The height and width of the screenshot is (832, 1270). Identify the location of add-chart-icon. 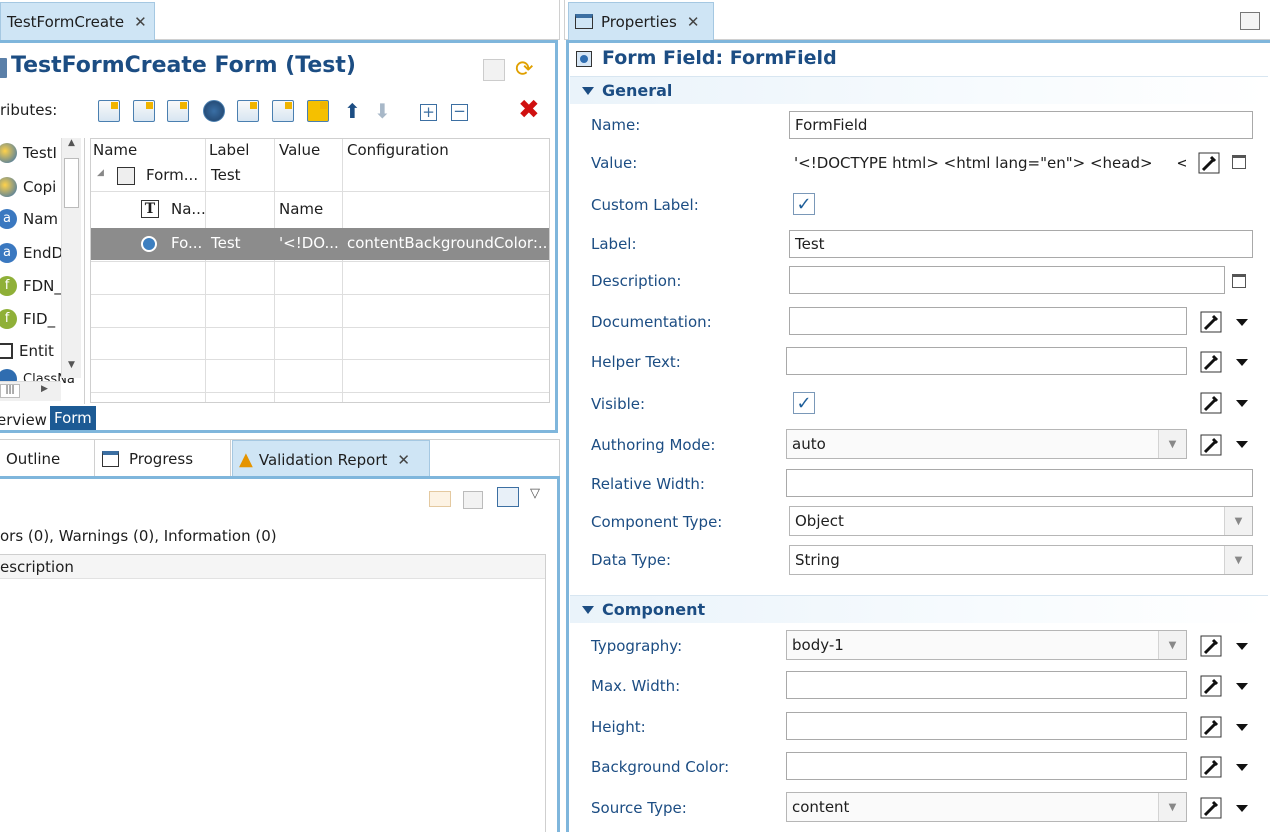
(283, 111).